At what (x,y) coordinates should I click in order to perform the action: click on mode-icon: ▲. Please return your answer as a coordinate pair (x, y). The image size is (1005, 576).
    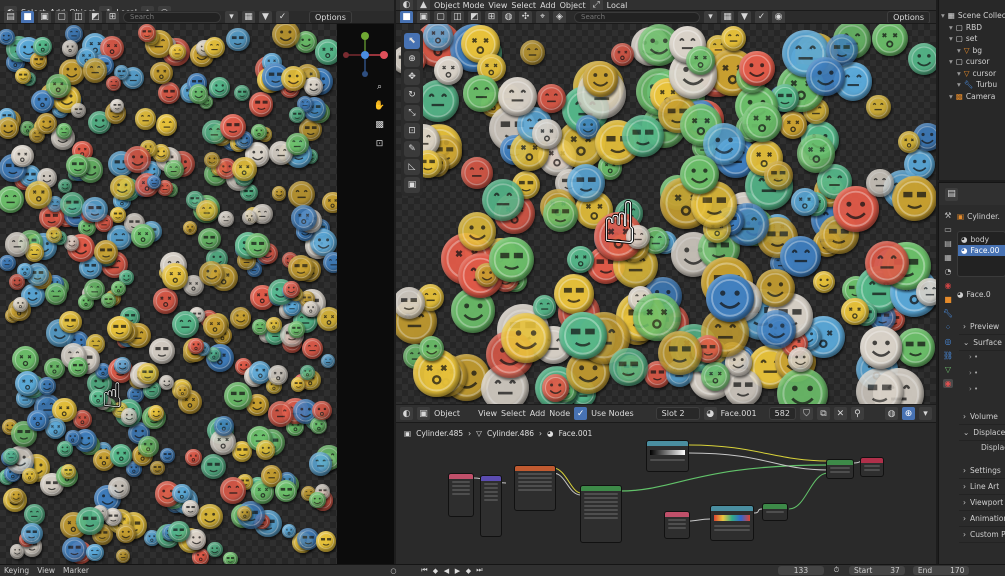
    Looking at the image, I should click on (423, 5).